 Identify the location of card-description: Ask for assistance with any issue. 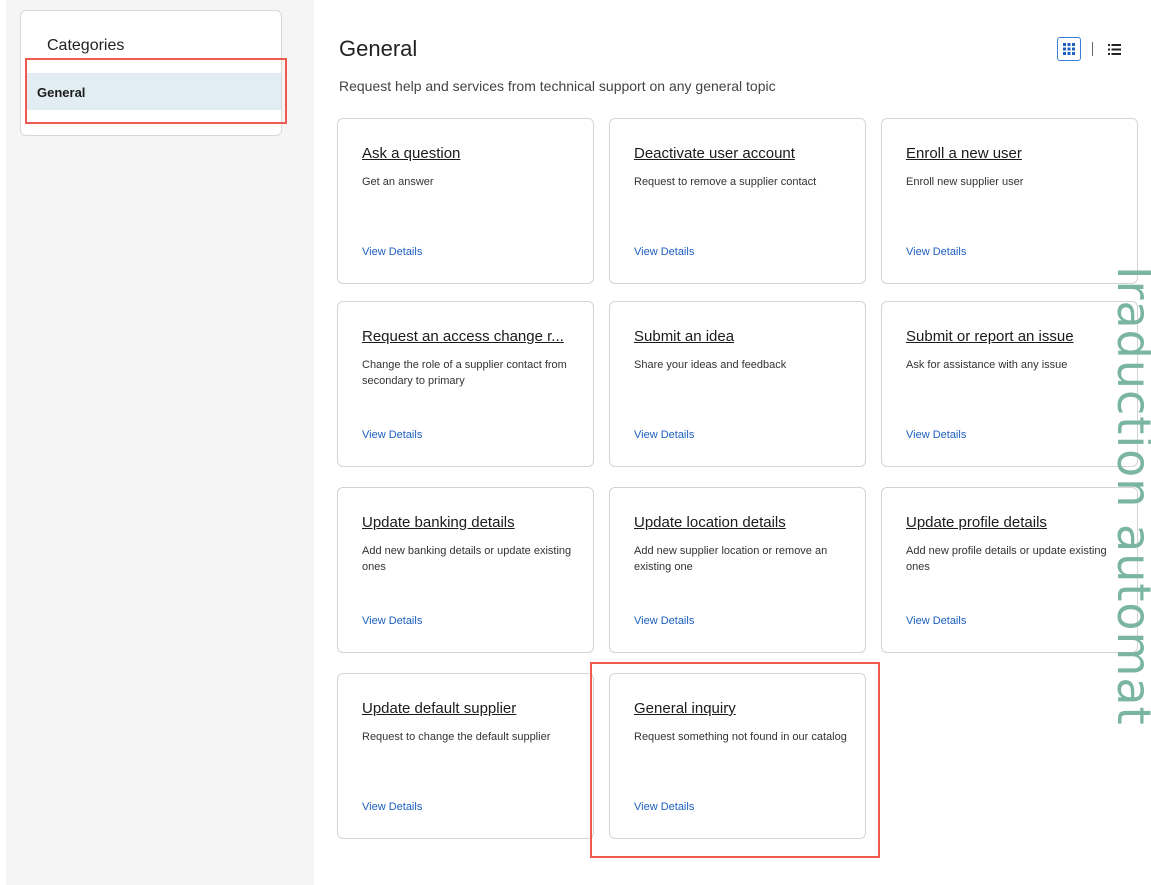
(987, 365).